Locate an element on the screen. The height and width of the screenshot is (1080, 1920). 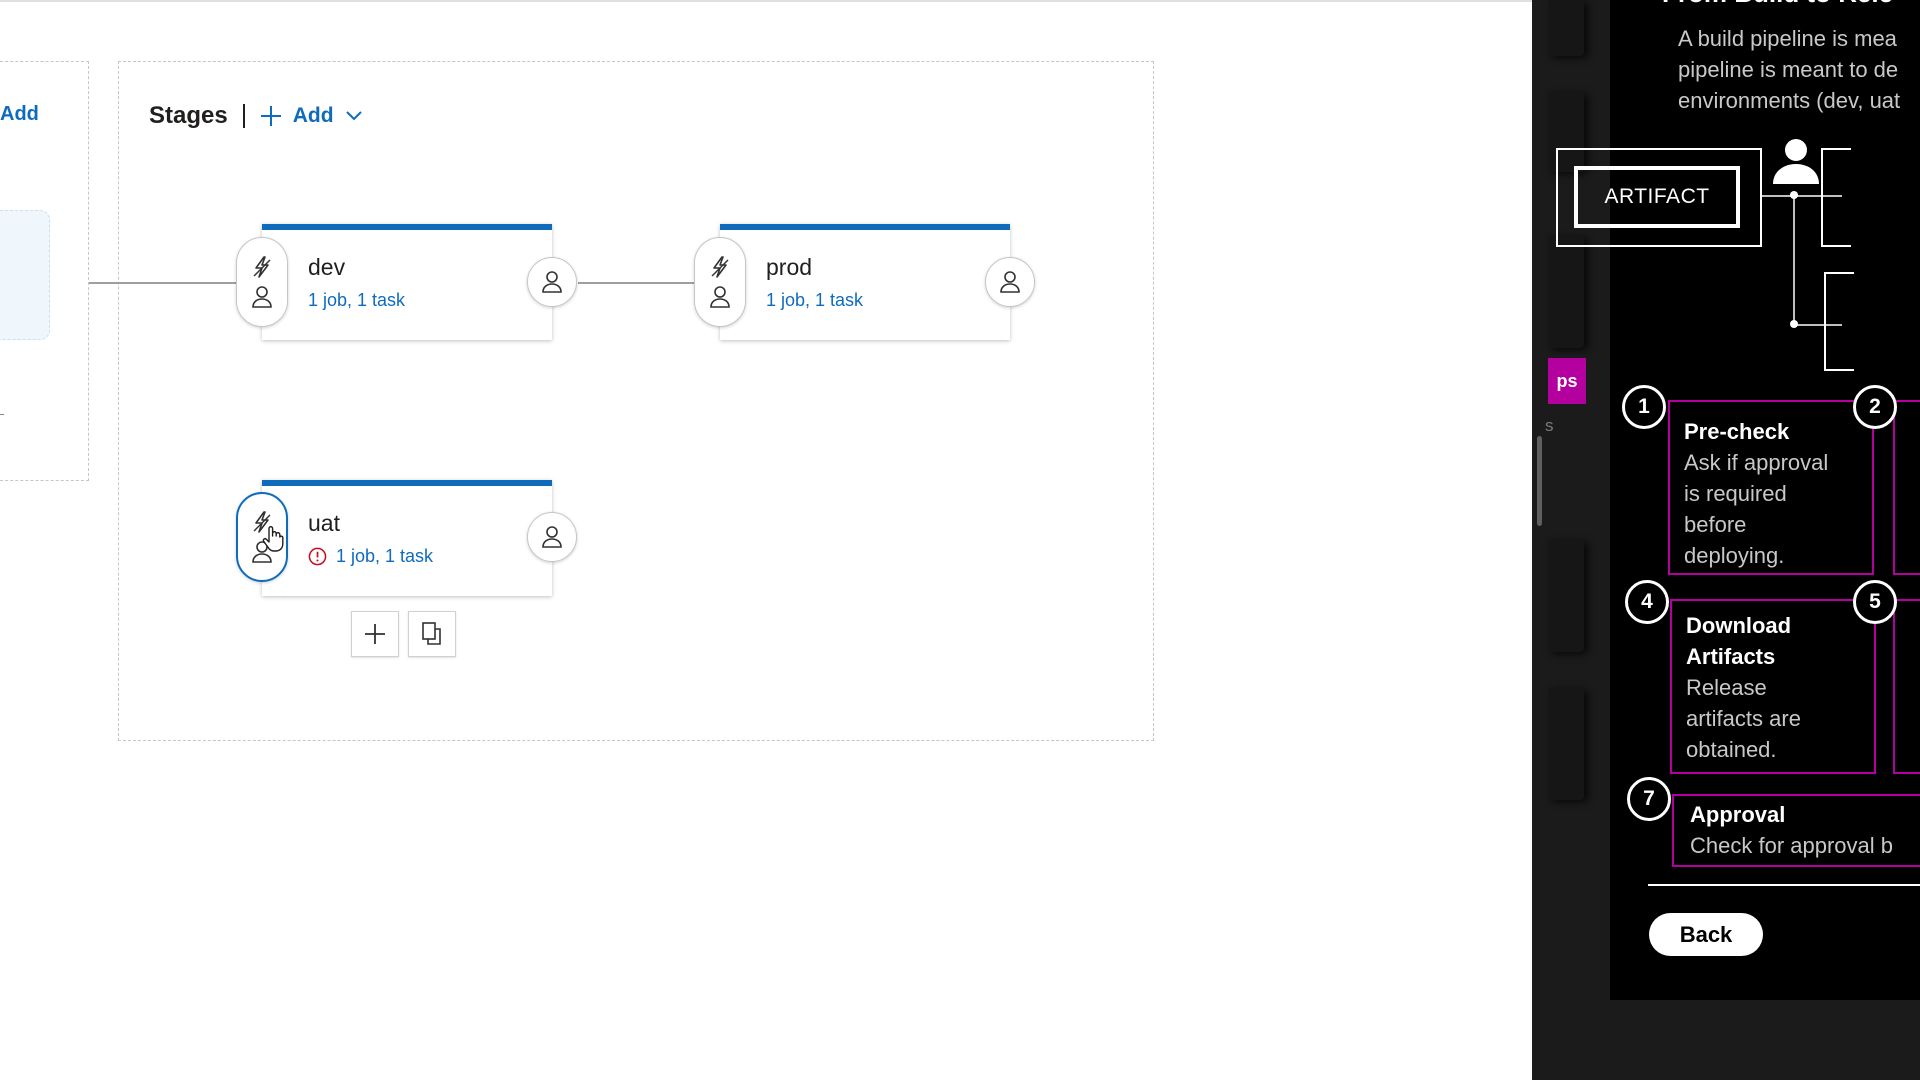
step-text-line: Ask if approval is located at coordinates (1756, 462).